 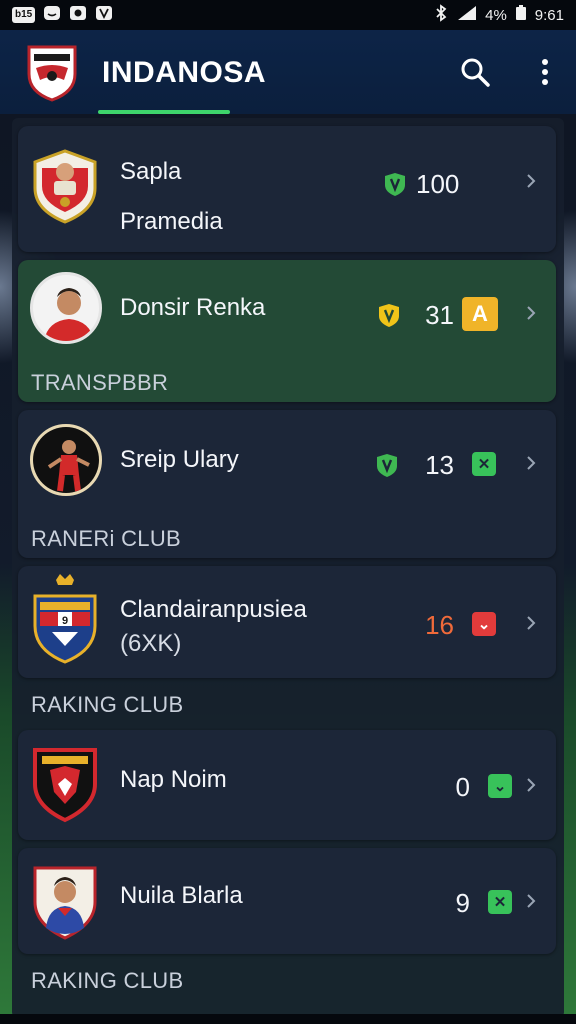 I want to click on player-name: Sreip Ulary, so click(x=179, y=459).